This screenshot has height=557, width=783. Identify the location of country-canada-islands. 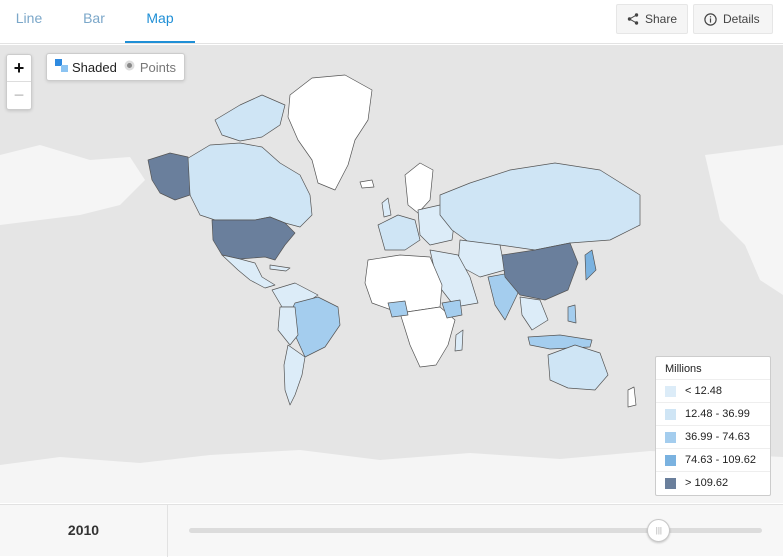
(250, 118).